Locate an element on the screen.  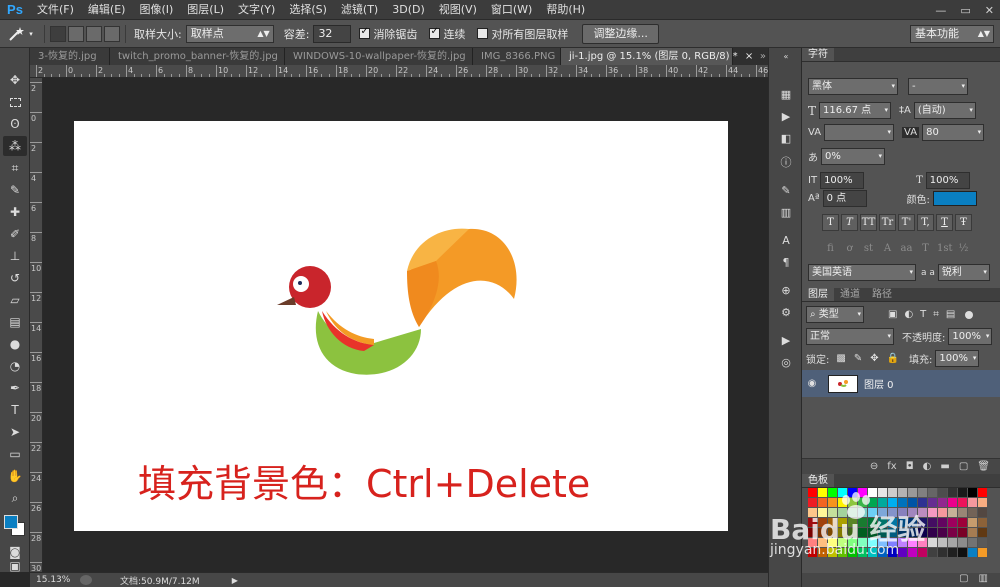
trash-icon: ▥ is located at coordinates (983, 580).